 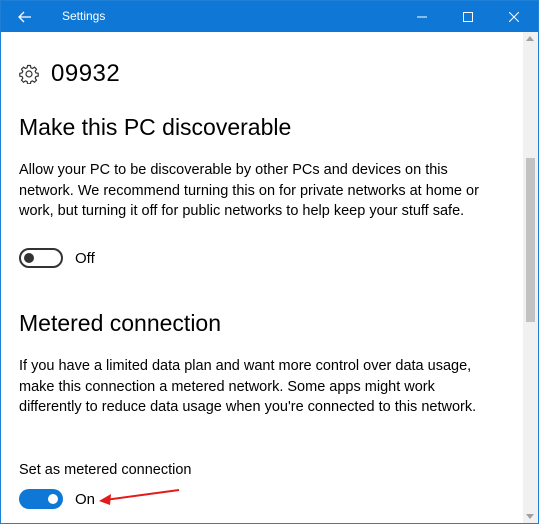 What do you see at coordinates (120, 323) in the screenshot?
I see `metered-heading: Metered connection` at bounding box center [120, 323].